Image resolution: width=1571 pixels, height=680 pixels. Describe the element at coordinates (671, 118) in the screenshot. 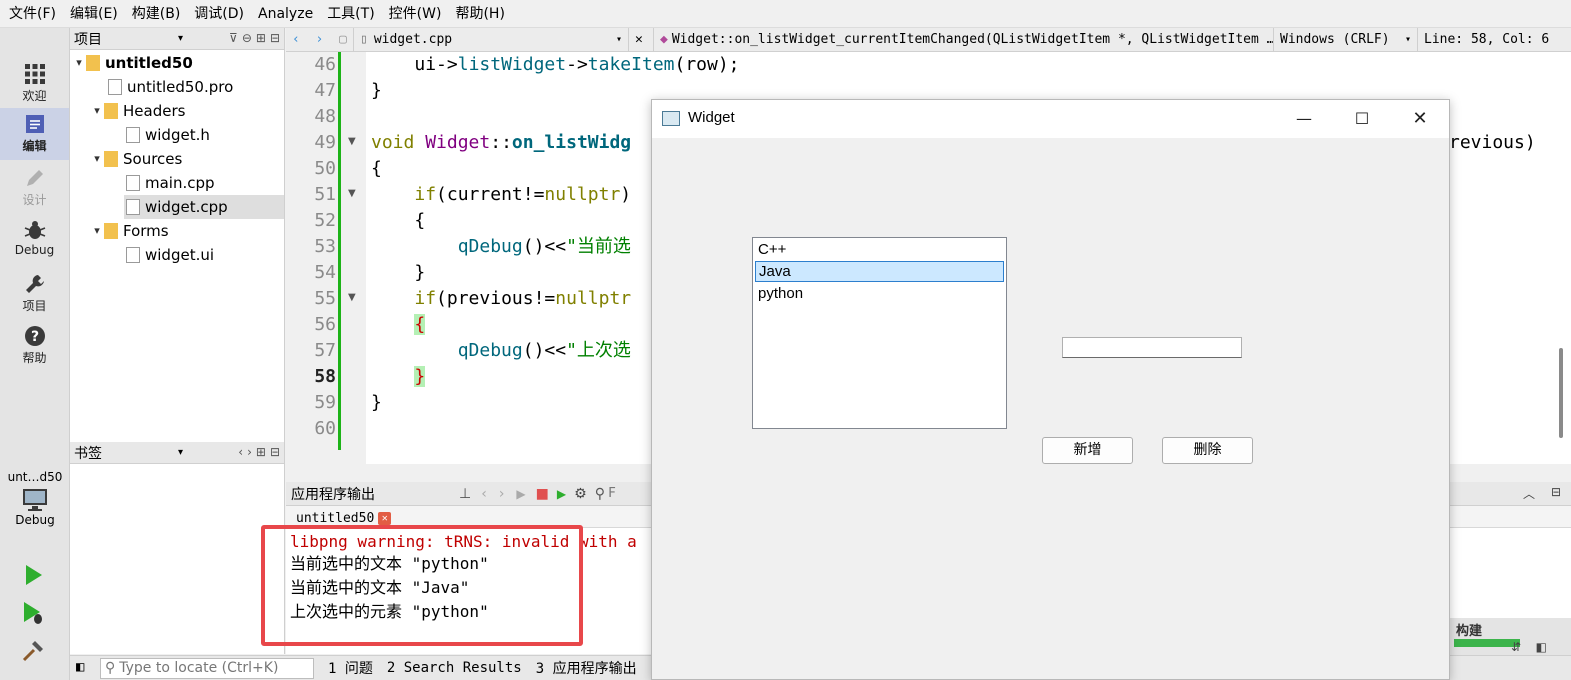

I see `app-window-icon` at that location.